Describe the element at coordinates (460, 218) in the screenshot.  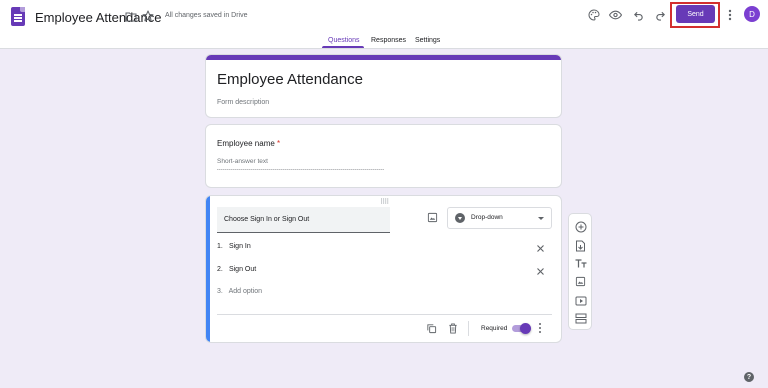
I see `dropdown-type-icon` at that location.